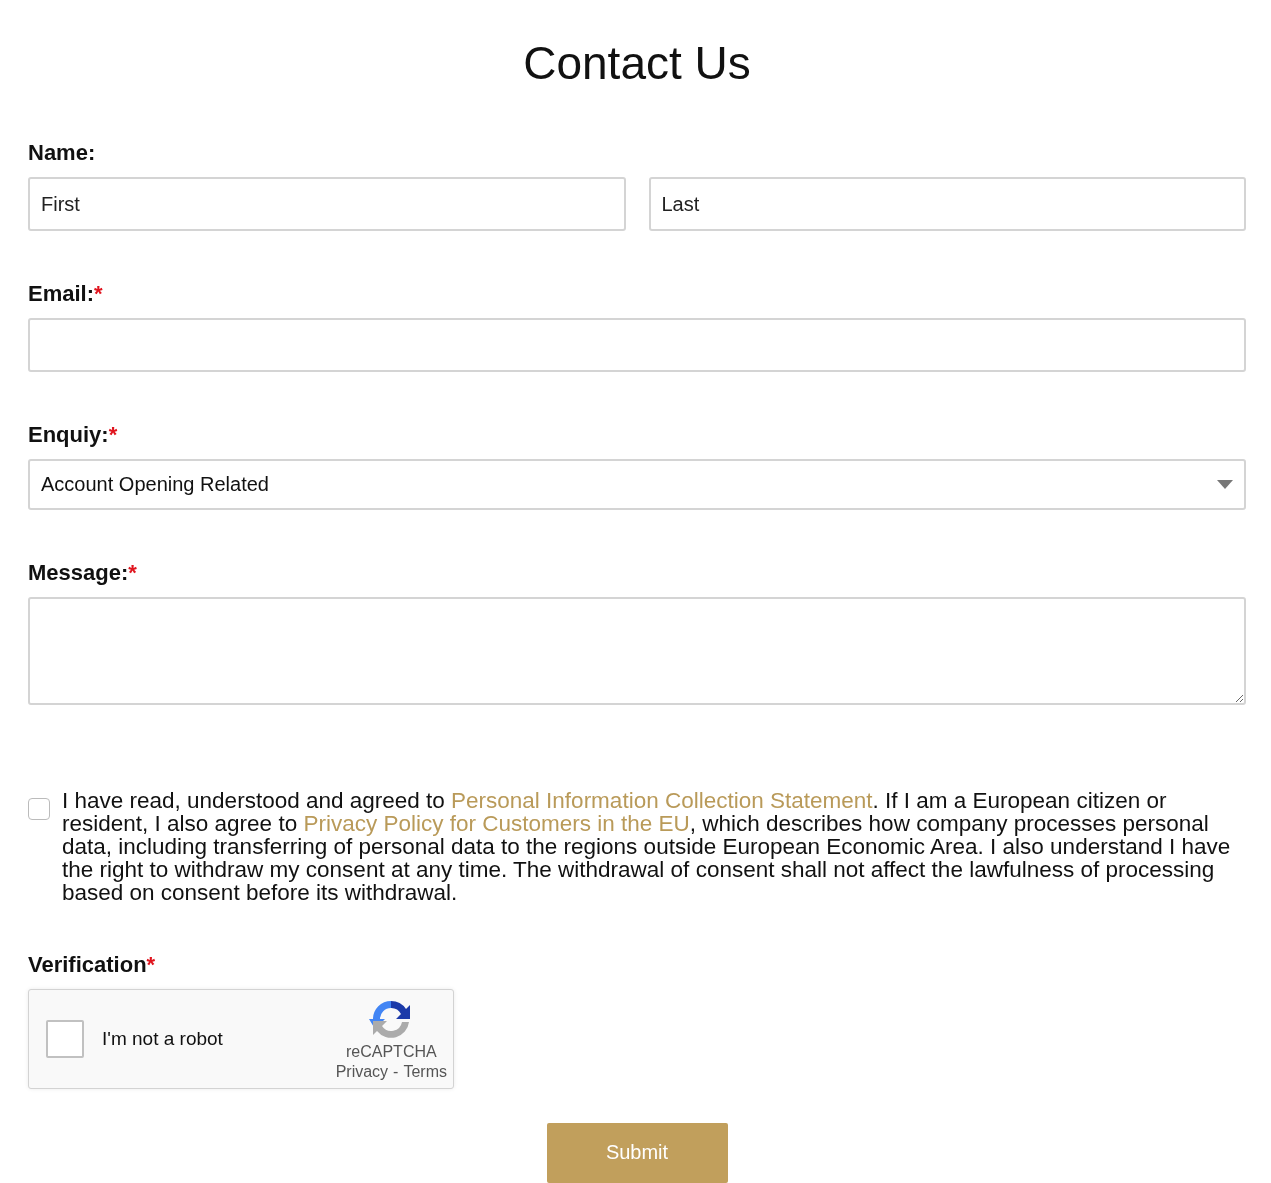 The image size is (1271, 1183). What do you see at coordinates (163, 1038) in the screenshot?
I see `captcha-label: I'm not a robot` at bounding box center [163, 1038].